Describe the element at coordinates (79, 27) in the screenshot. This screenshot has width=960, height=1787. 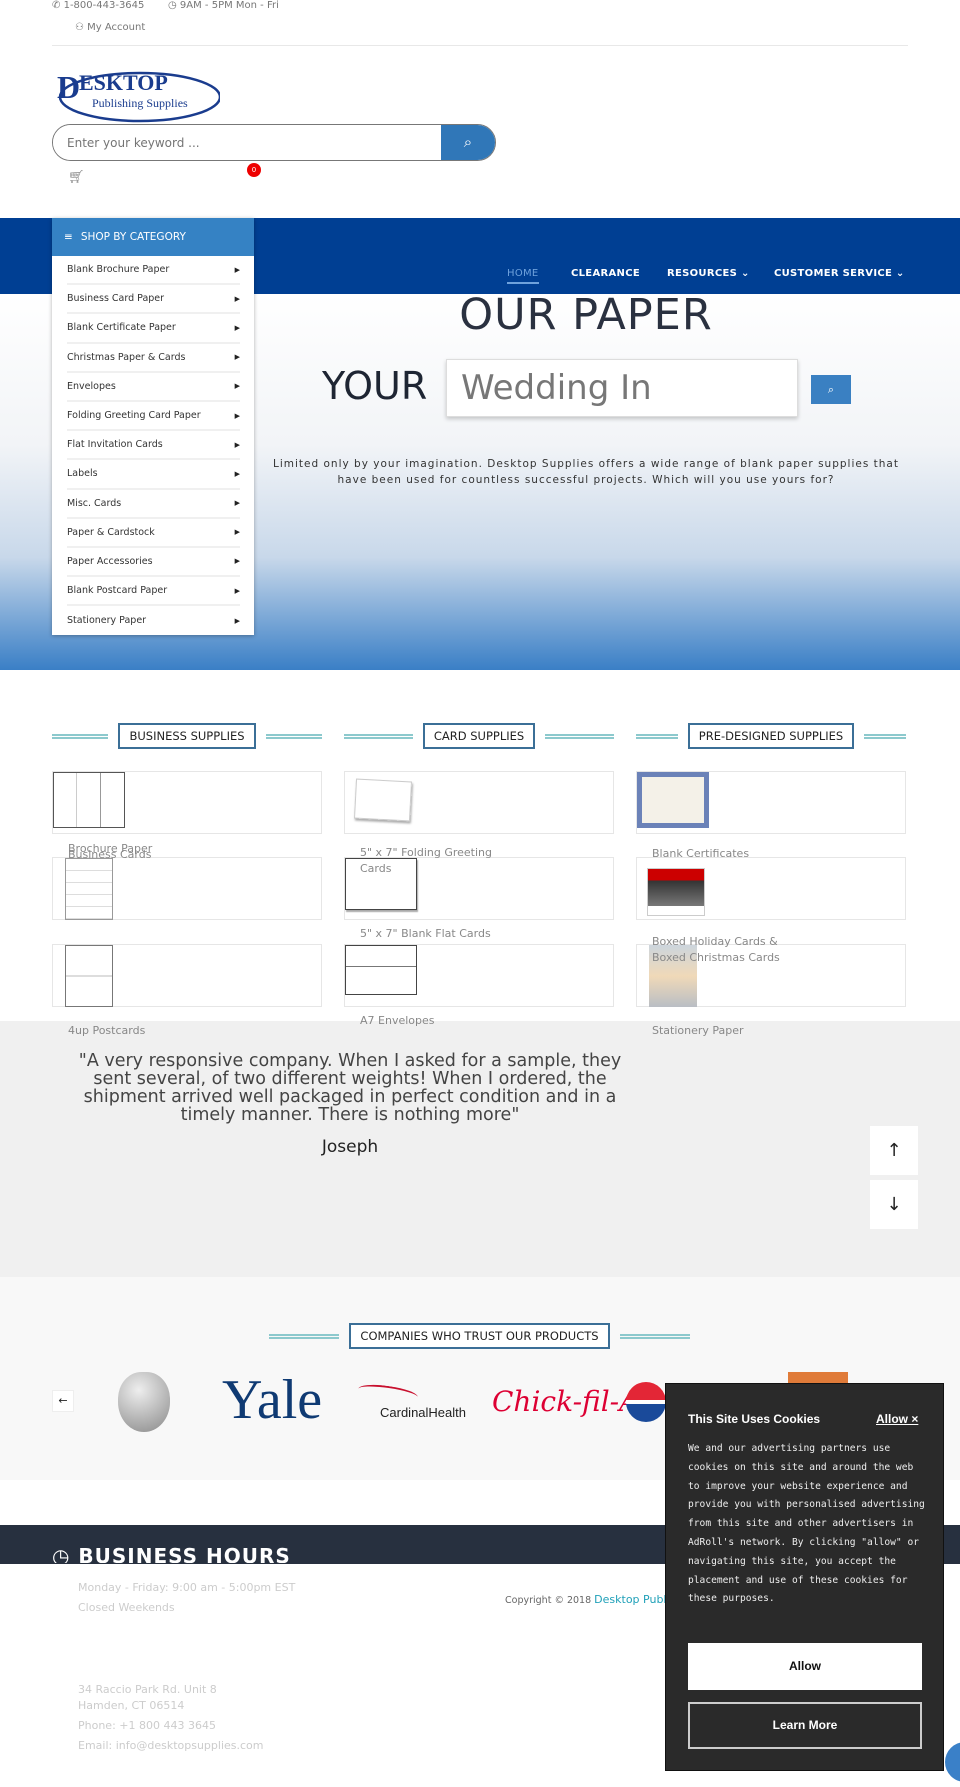
I see `user-icon: ⚇` at that location.